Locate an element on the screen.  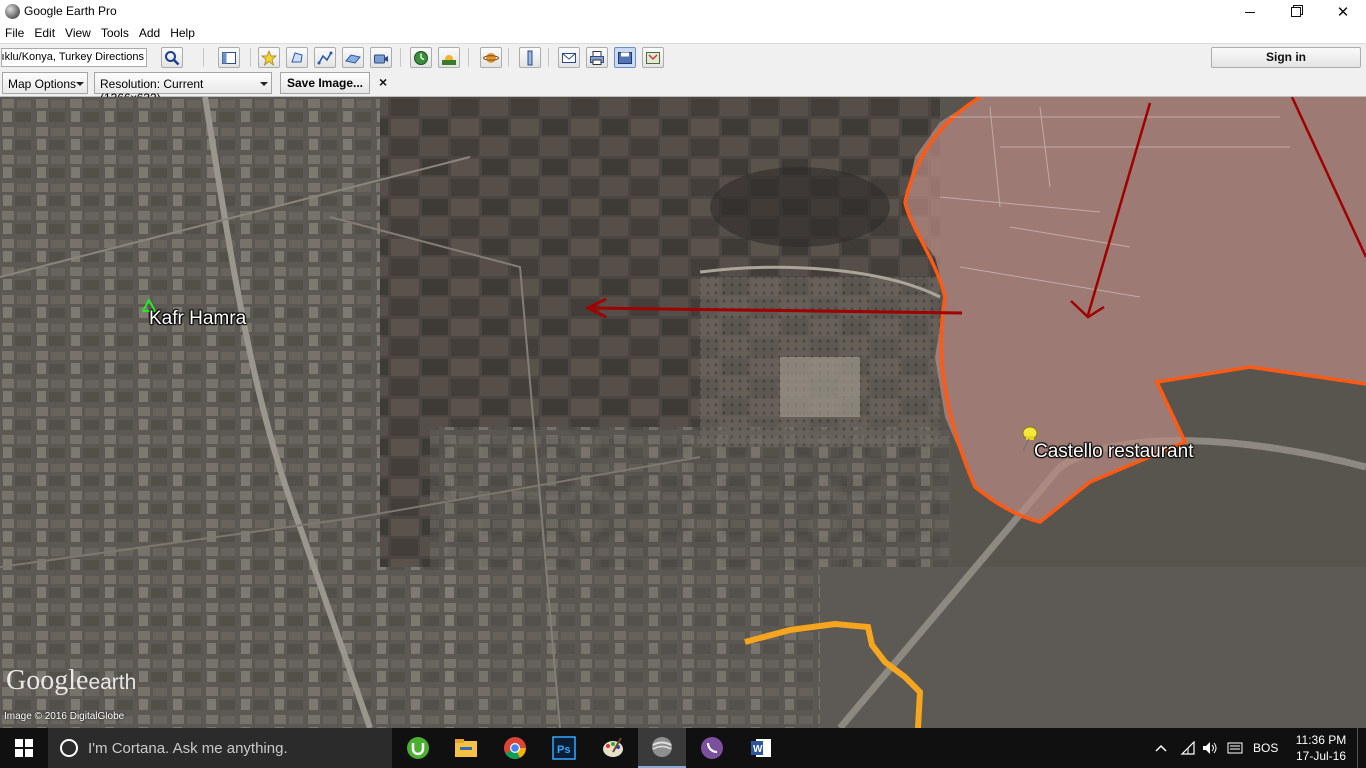
taskbar-photoshop: Ps is located at coordinates (564, 748).